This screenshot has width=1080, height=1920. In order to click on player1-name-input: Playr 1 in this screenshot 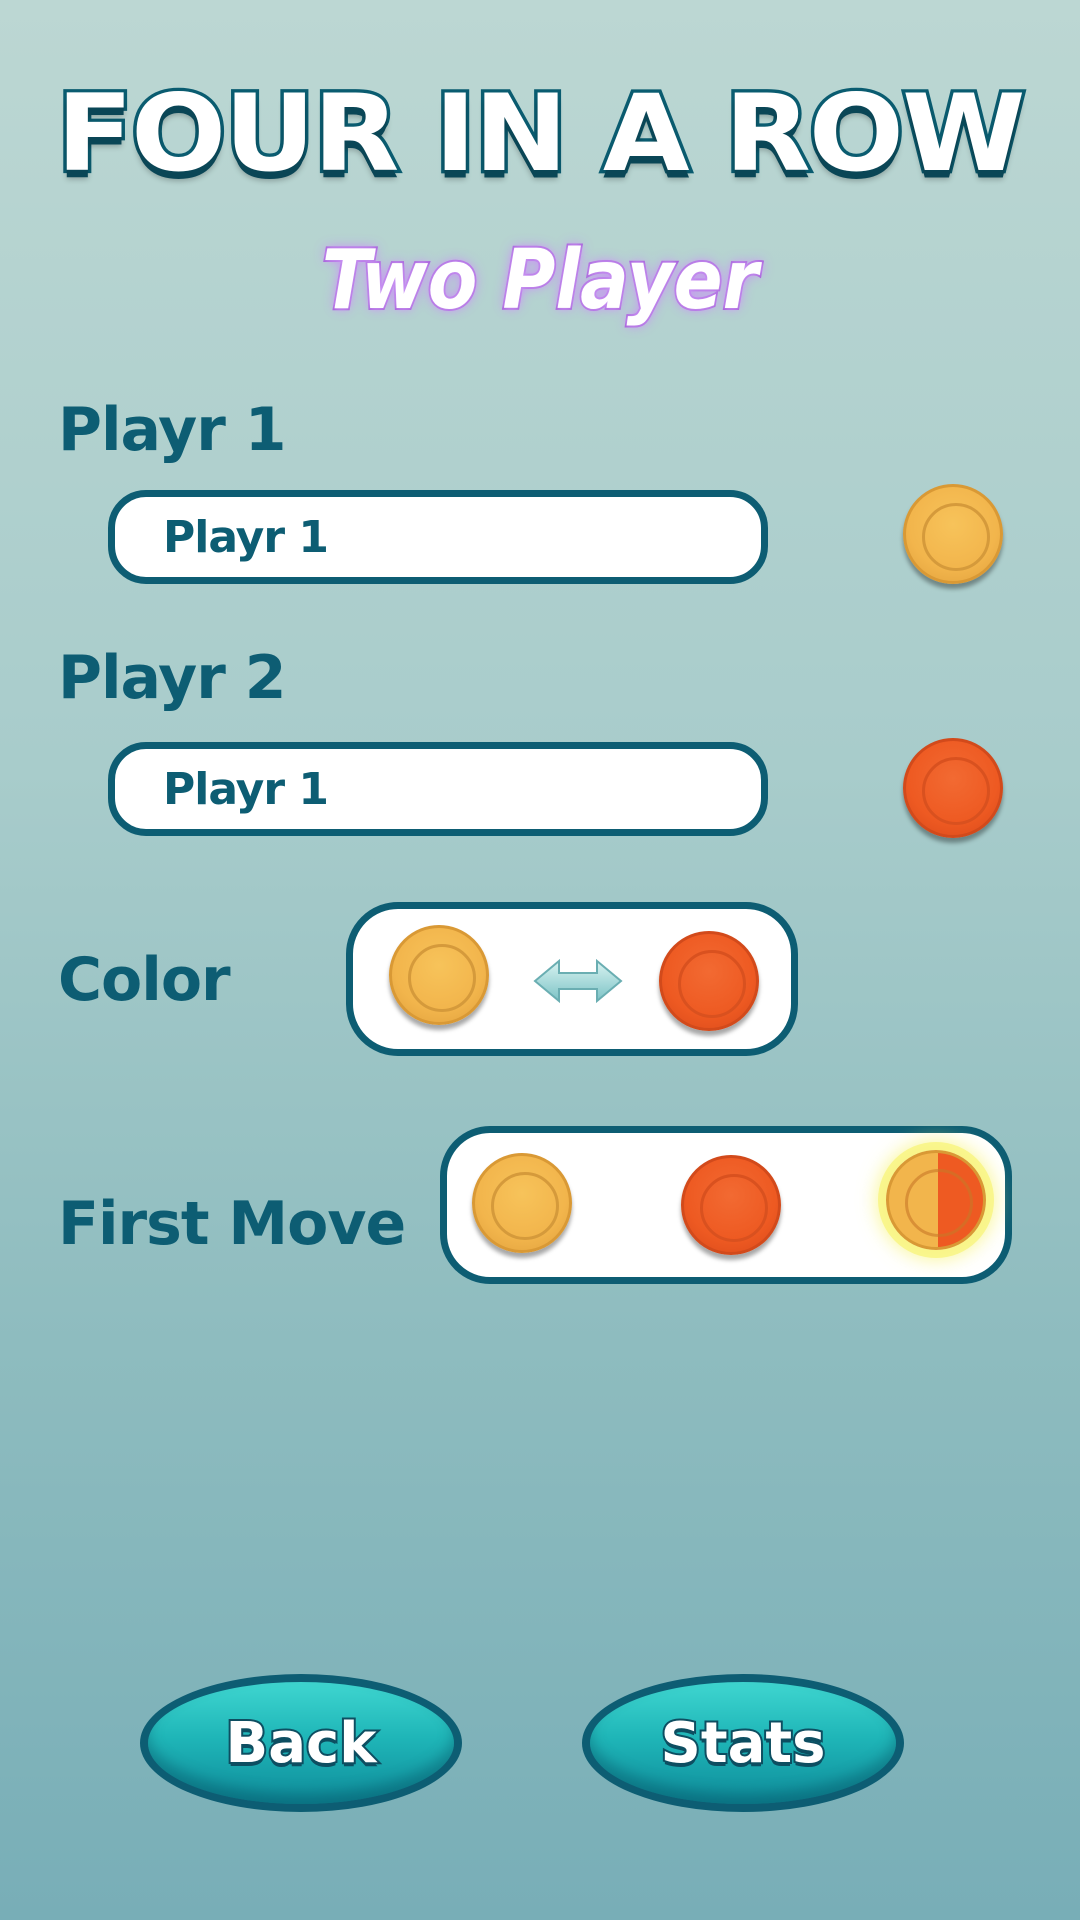, I will do `click(438, 537)`.